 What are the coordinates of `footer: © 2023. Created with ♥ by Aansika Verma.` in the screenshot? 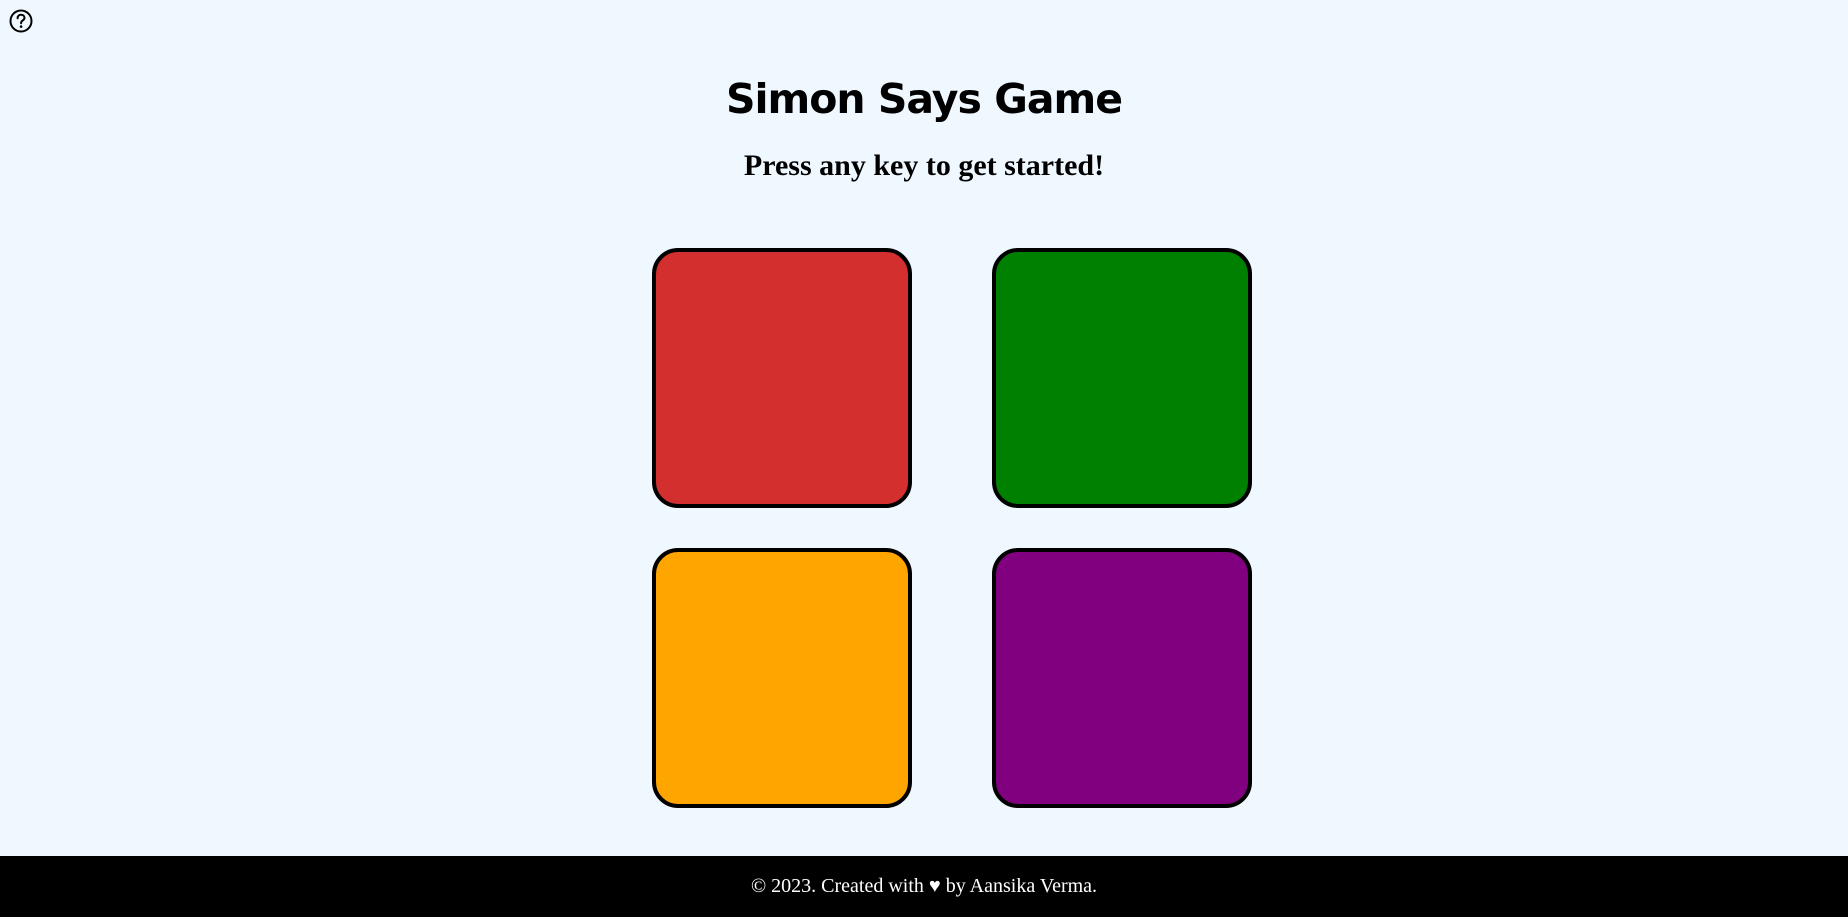 It's located at (924, 886).